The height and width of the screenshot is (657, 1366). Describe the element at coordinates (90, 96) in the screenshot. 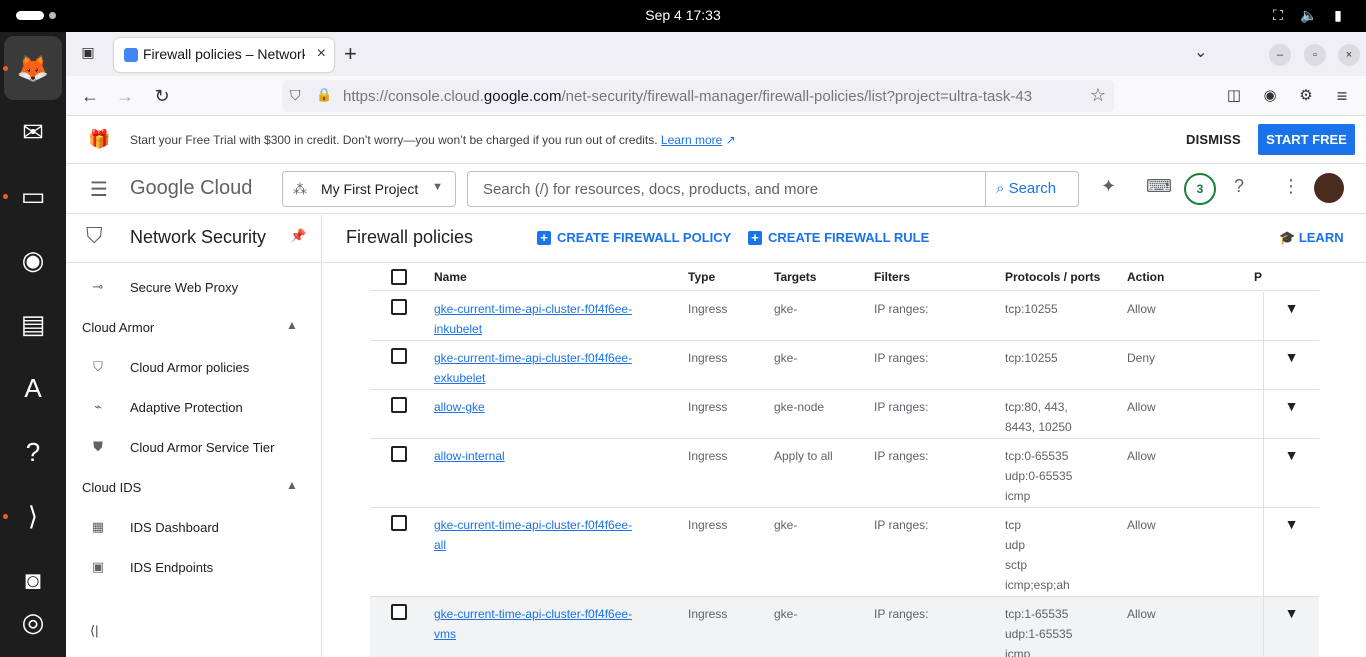

I see `back-icon: ←` at that location.